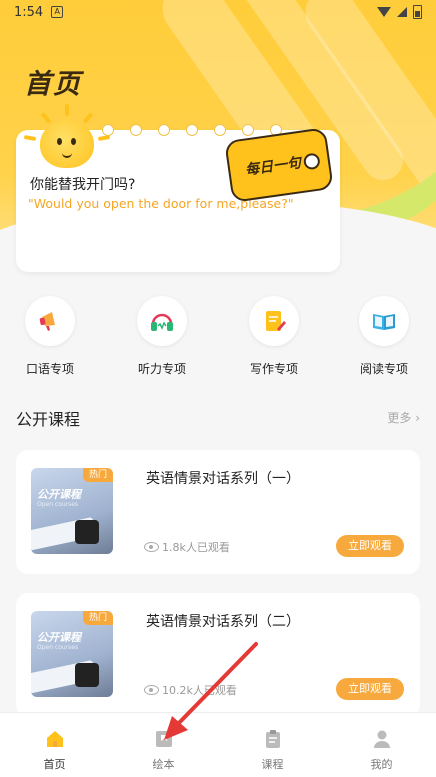 This screenshot has height=777, width=436. Describe the element at coordinates (384, 12) in the screenshot. I see `wifi-icon` at that location.